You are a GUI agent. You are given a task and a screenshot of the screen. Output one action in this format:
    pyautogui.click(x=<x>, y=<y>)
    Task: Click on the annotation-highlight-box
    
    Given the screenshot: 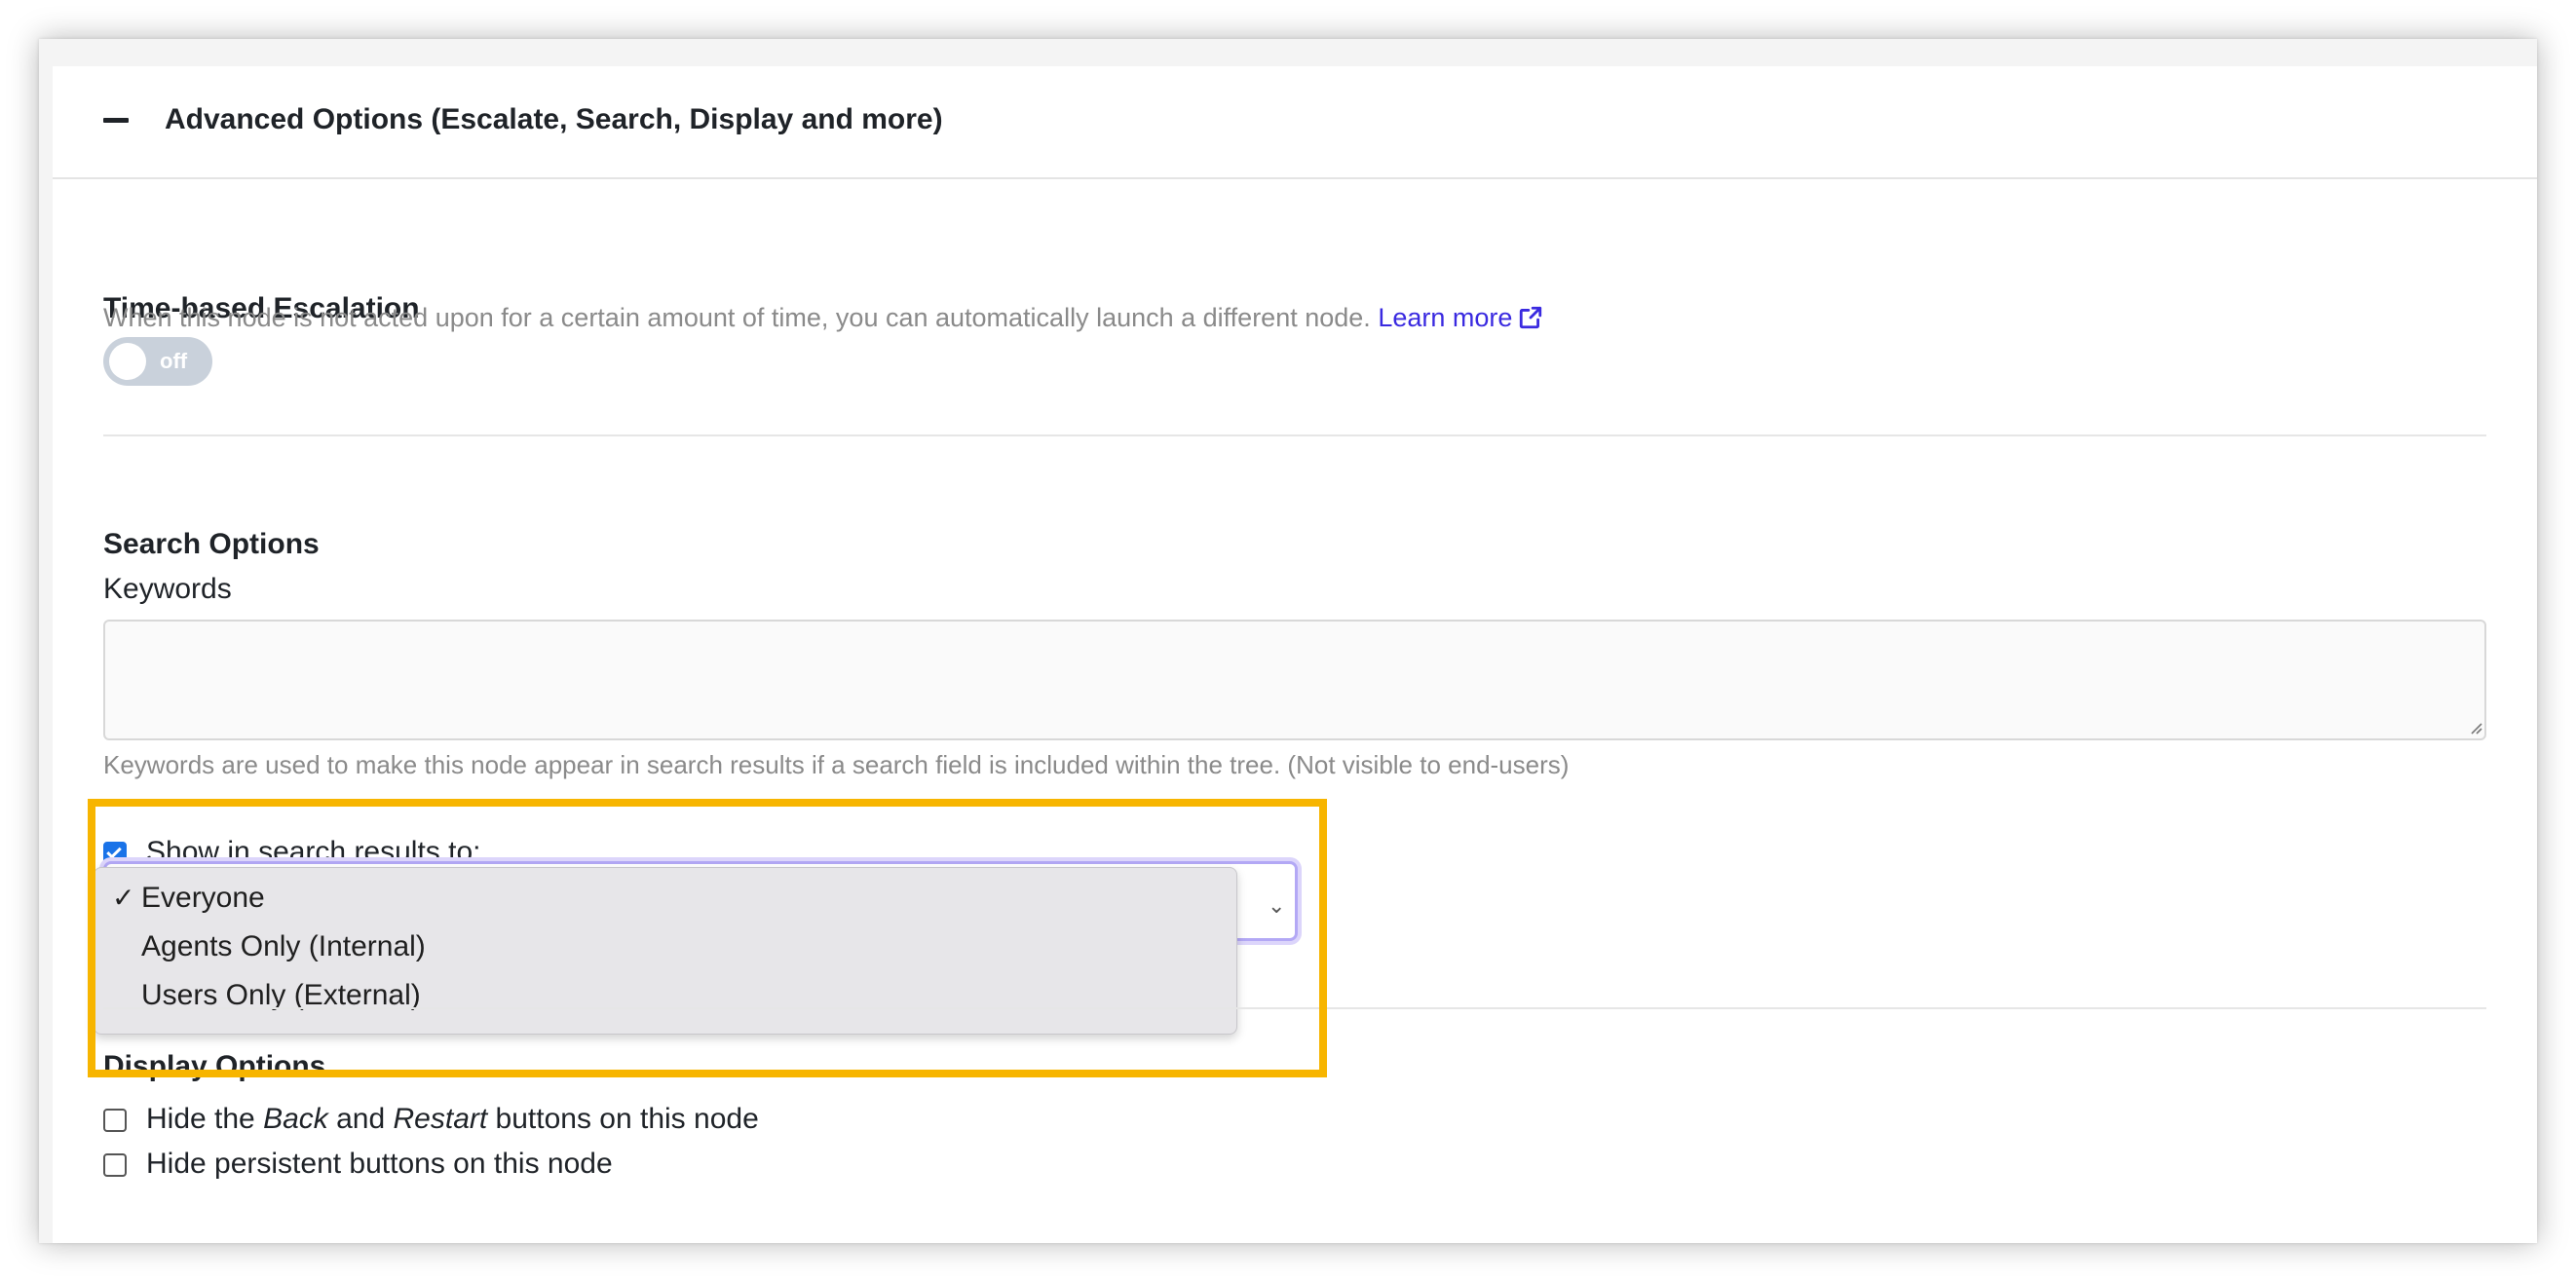 What is the action you would take?
    pyautogui.click(x=707, y=938)
    